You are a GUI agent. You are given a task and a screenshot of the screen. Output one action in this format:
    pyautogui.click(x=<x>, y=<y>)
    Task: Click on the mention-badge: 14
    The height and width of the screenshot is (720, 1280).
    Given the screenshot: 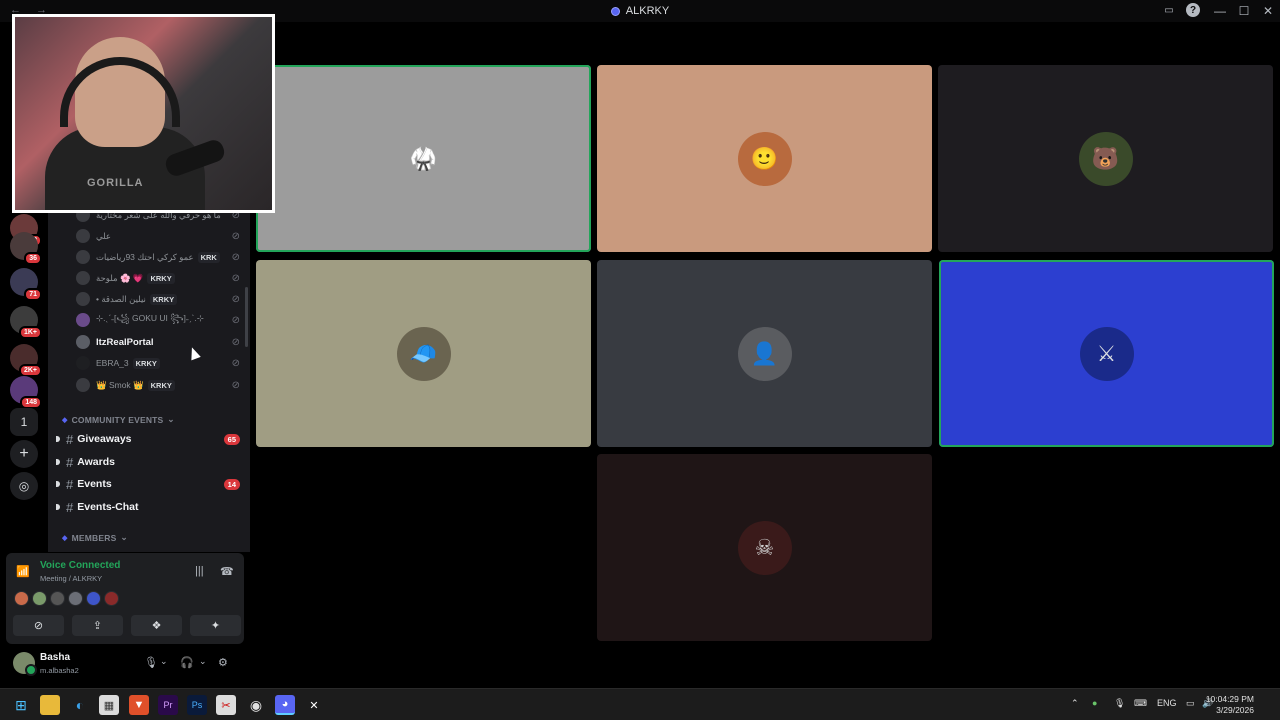 What is the action you would take?
    pyautogui.click(x=231, y=484)
    